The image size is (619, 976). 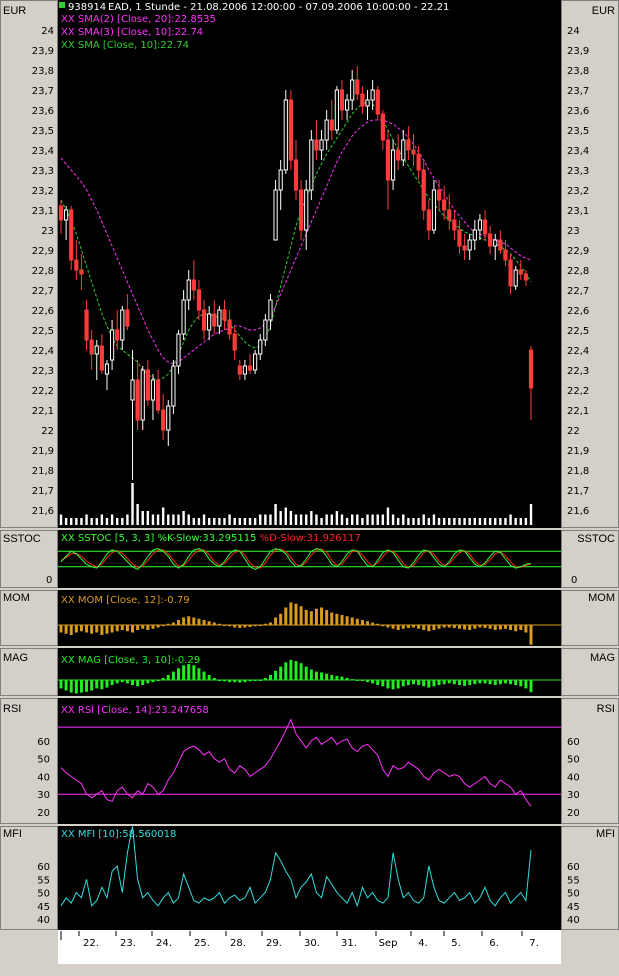 I want to click on price-tick-right: 23,8, so click(x=578, y=71).